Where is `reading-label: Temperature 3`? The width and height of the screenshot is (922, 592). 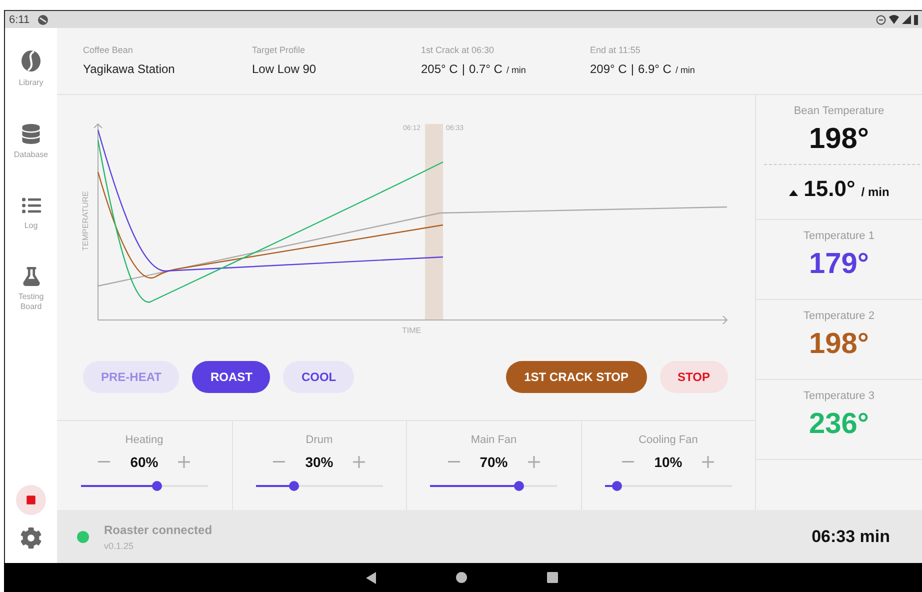
reading-label: Temperature 3 is located at coordinates (839, 396).